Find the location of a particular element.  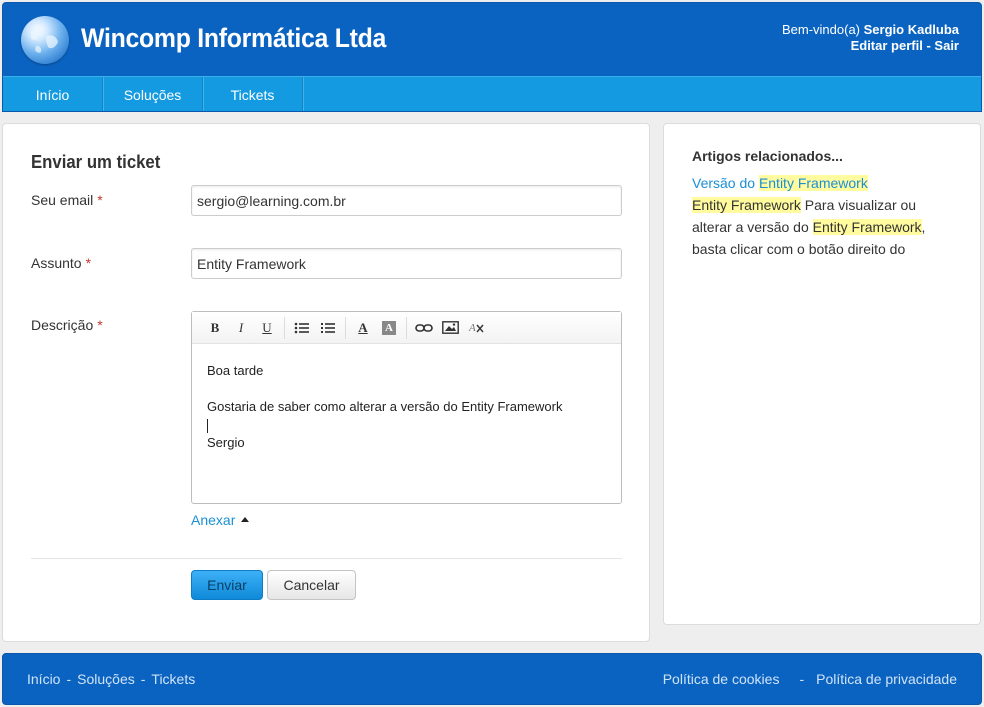

toolbar-group-format: B I U is located at coordinates (241, 327).